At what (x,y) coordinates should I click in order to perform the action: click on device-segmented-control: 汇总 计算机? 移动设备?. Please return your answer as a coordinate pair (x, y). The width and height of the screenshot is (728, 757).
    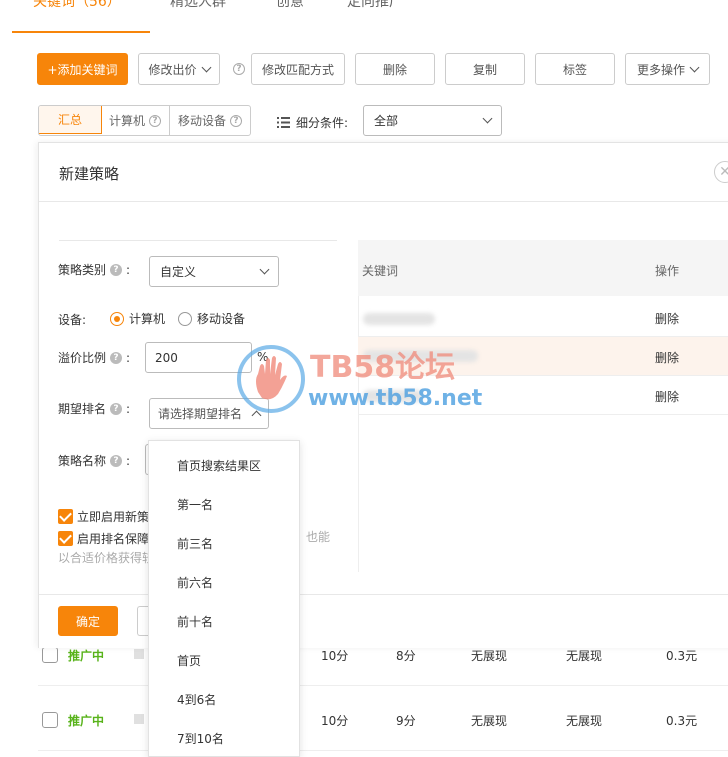
    Looking at the image, I should click on (145, 120).